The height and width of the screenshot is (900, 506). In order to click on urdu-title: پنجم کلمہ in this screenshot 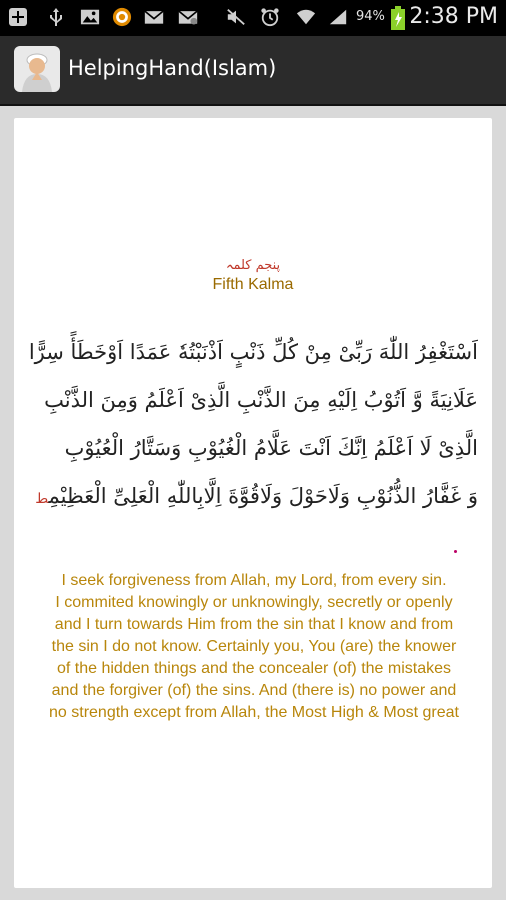, I will do `click(253, 265)`.